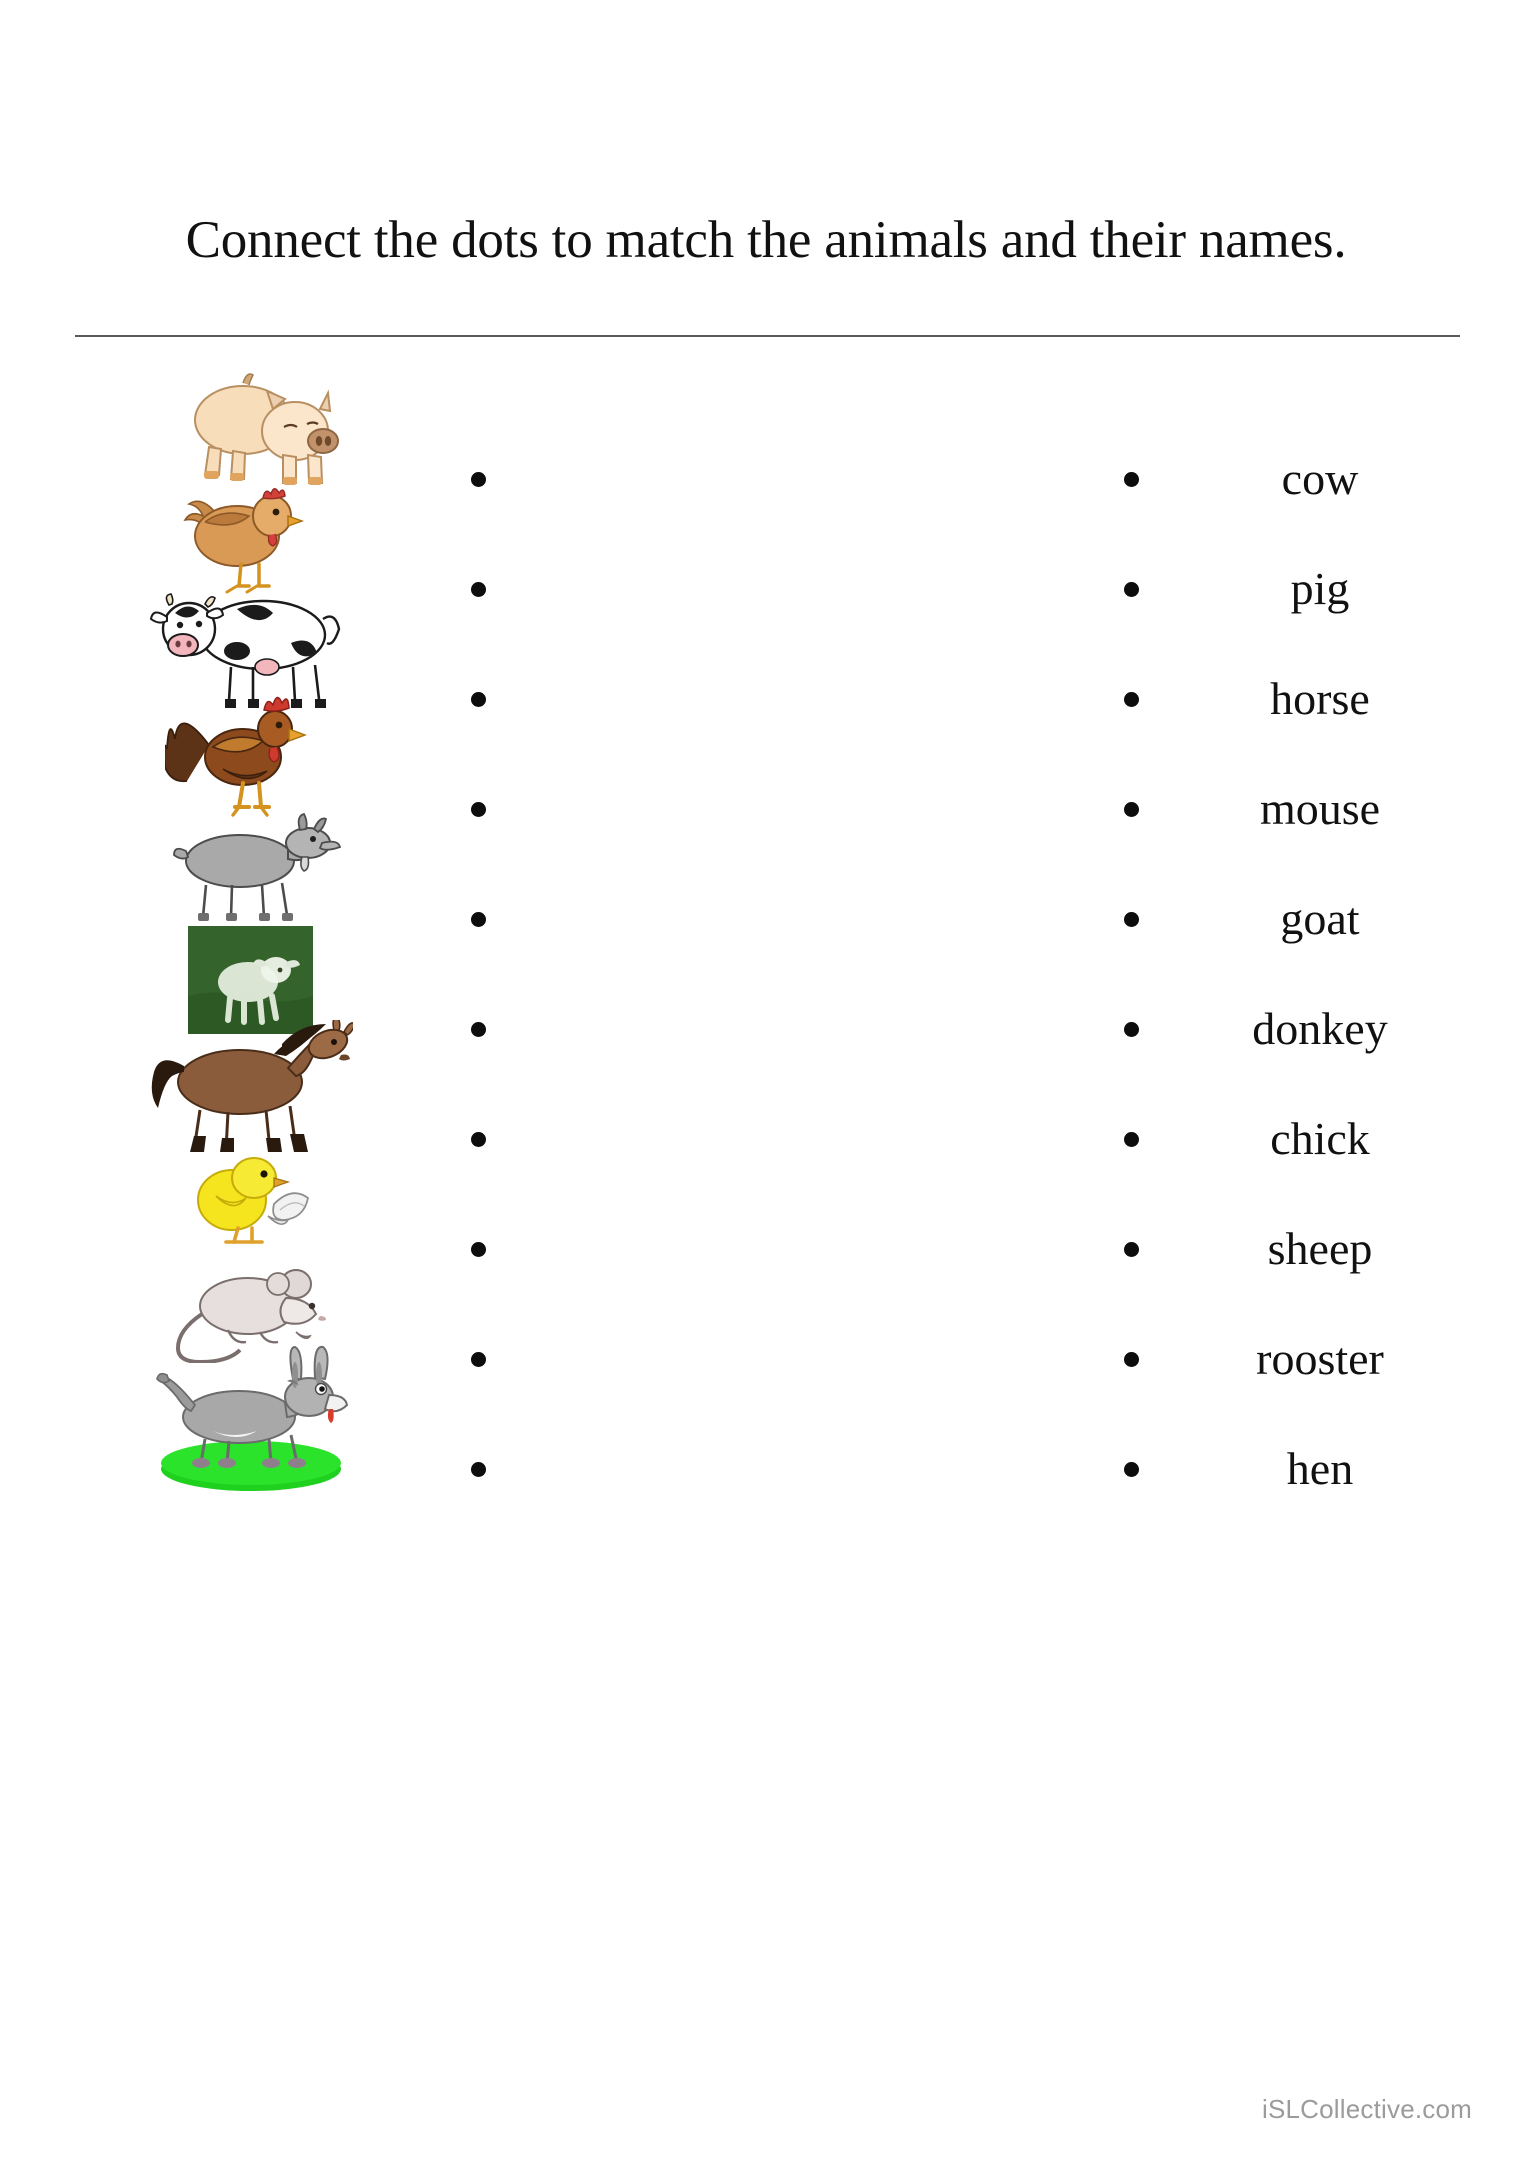 This screenshot has width=1532, height=2167. What do you see at coordinates (478, 1469) in the screenshot?
I see `connect-dot-left` at bounding box center [478, 1469].